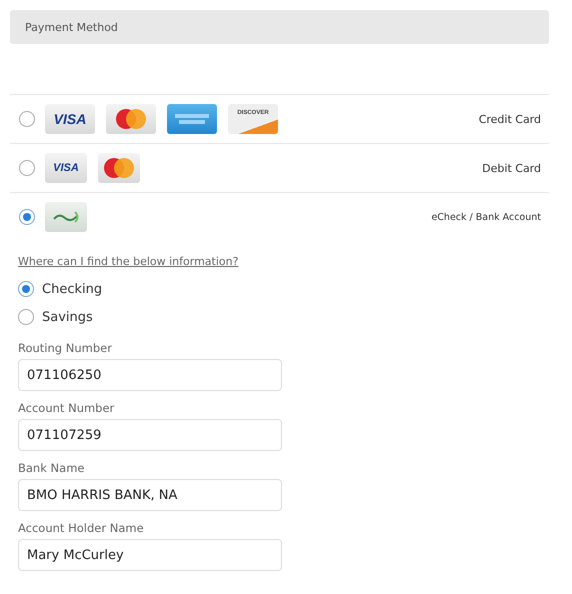  I want to click on payment-method-label: Credit Card, so click(509, 119).